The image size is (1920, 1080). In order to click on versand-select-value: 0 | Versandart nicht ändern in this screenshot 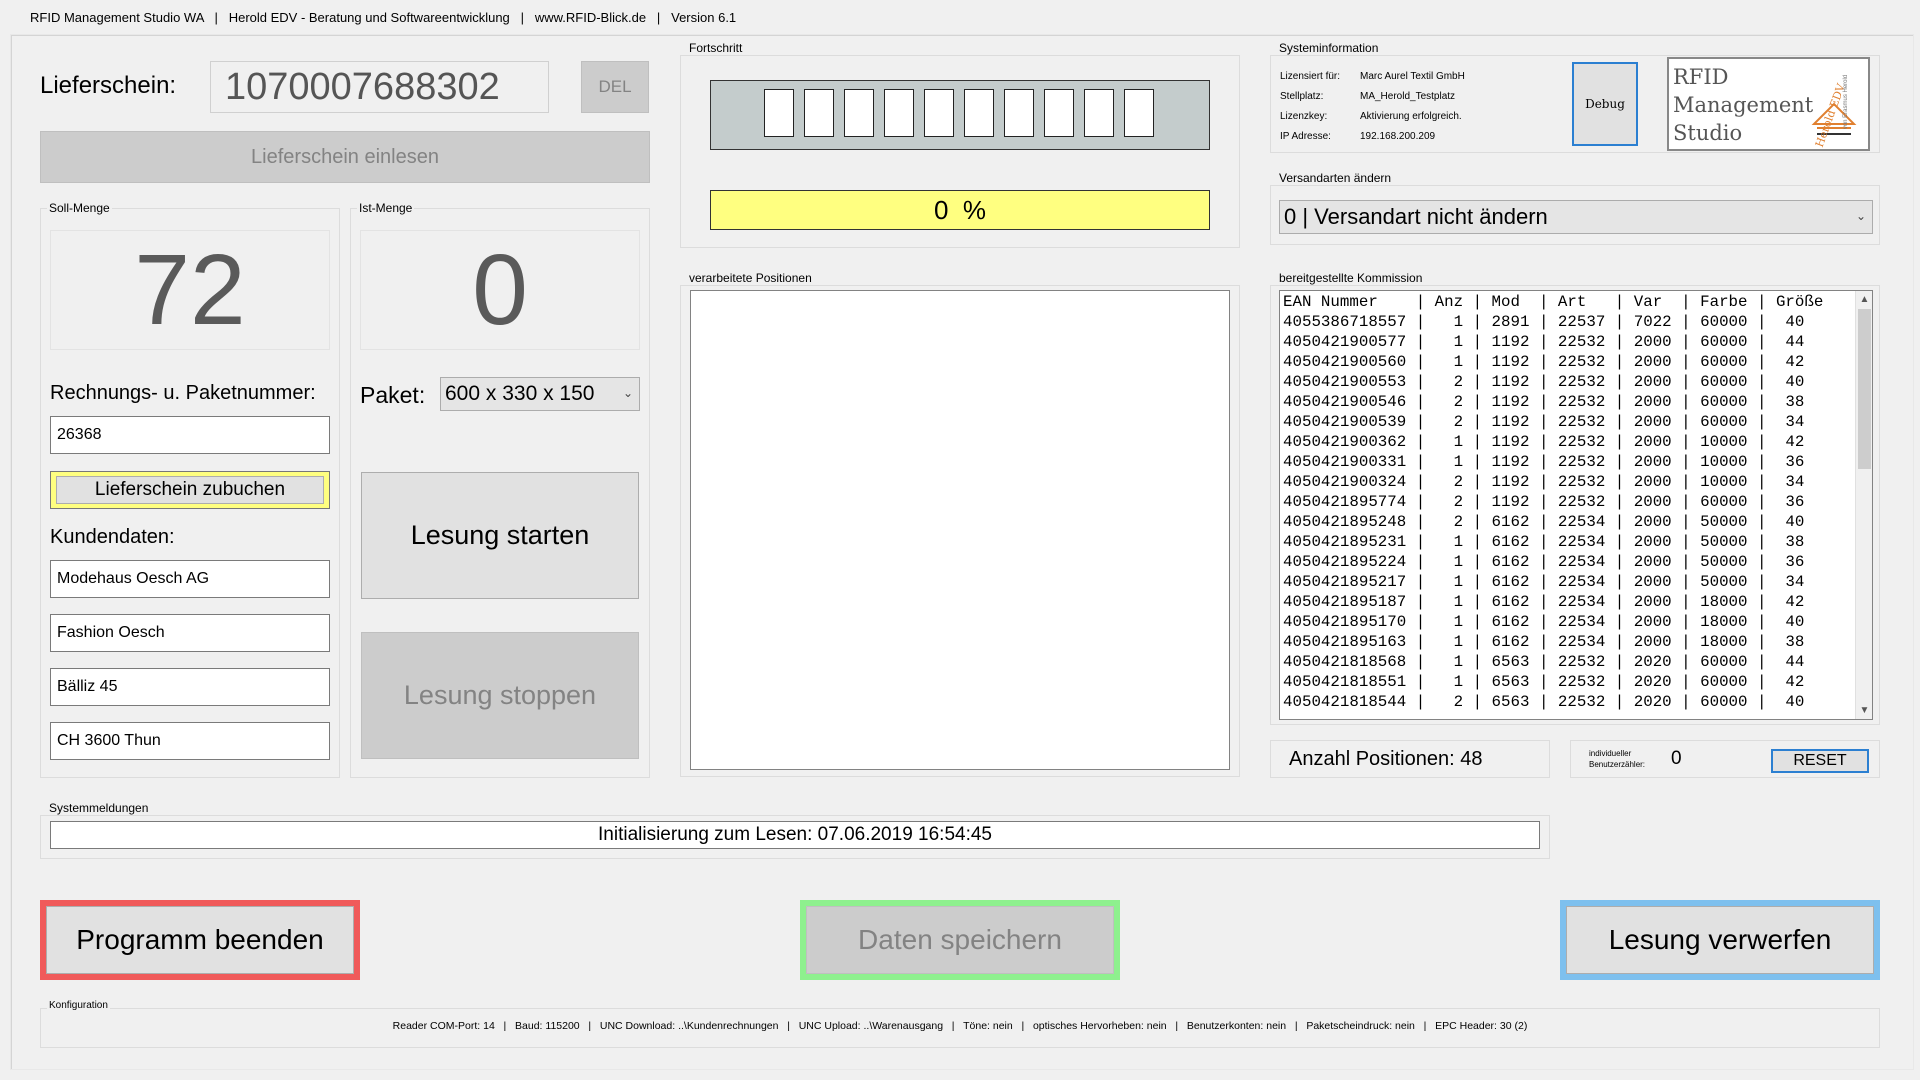, I will do `click(1416, 216)`.